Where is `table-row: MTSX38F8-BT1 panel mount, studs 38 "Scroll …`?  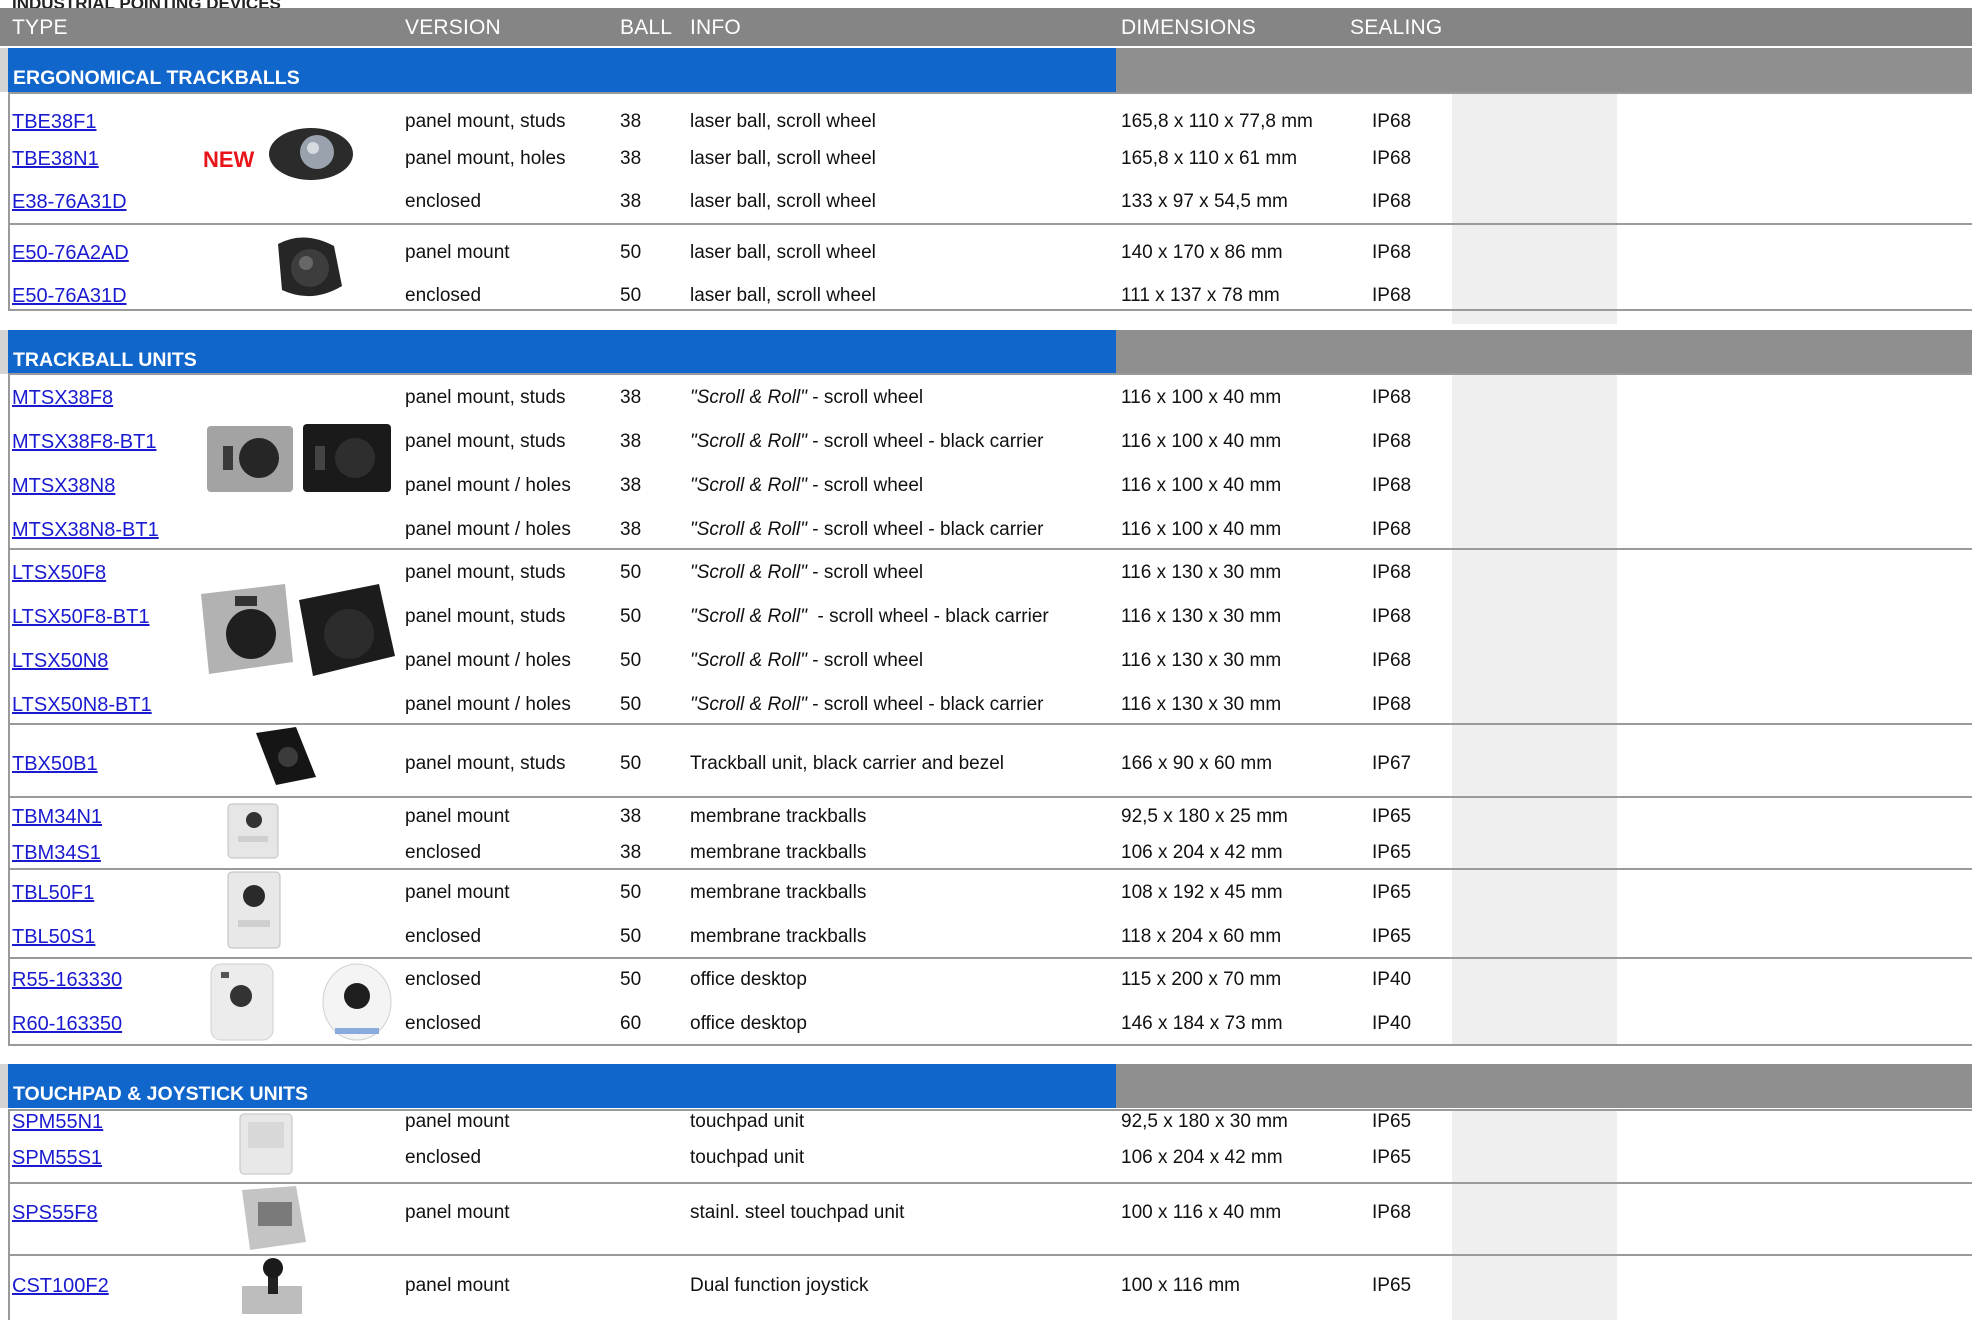
table-row: MTSX38F8-BT1 panel mount, studs 38 "Scroll … is located at coordinates (986, 446).